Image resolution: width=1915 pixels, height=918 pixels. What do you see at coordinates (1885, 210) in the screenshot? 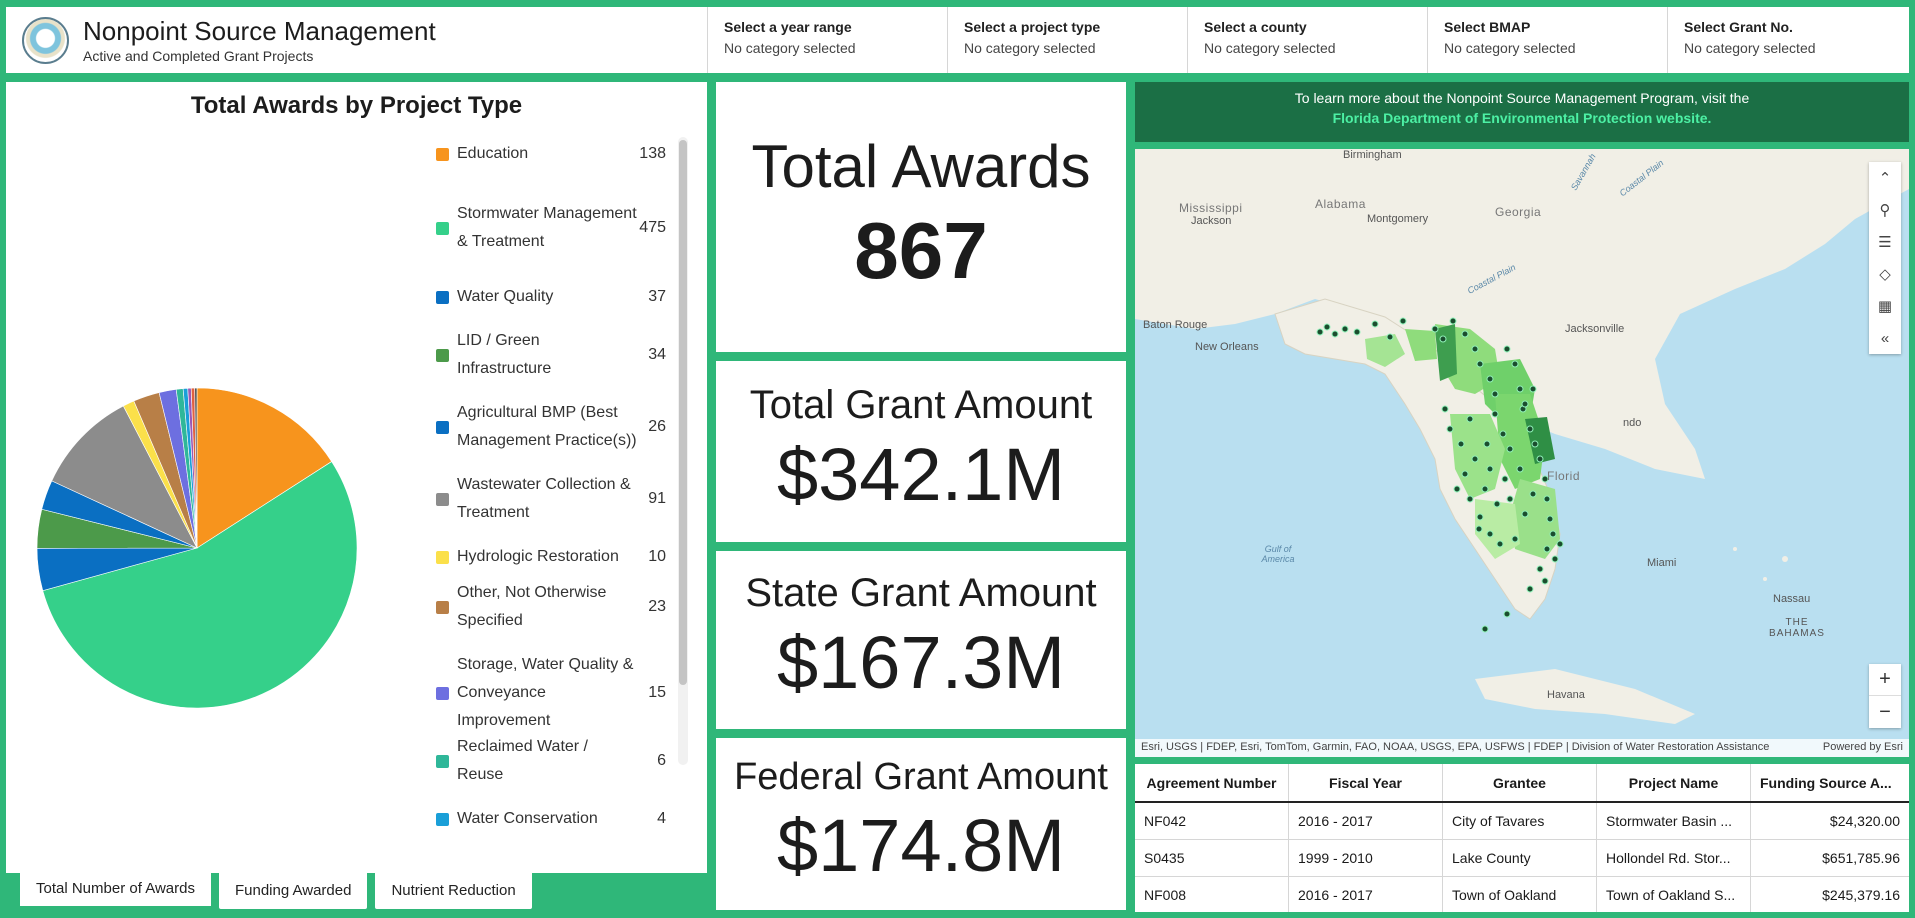
I see `search-icon: ⚲` at bounding box center [1885, 210].